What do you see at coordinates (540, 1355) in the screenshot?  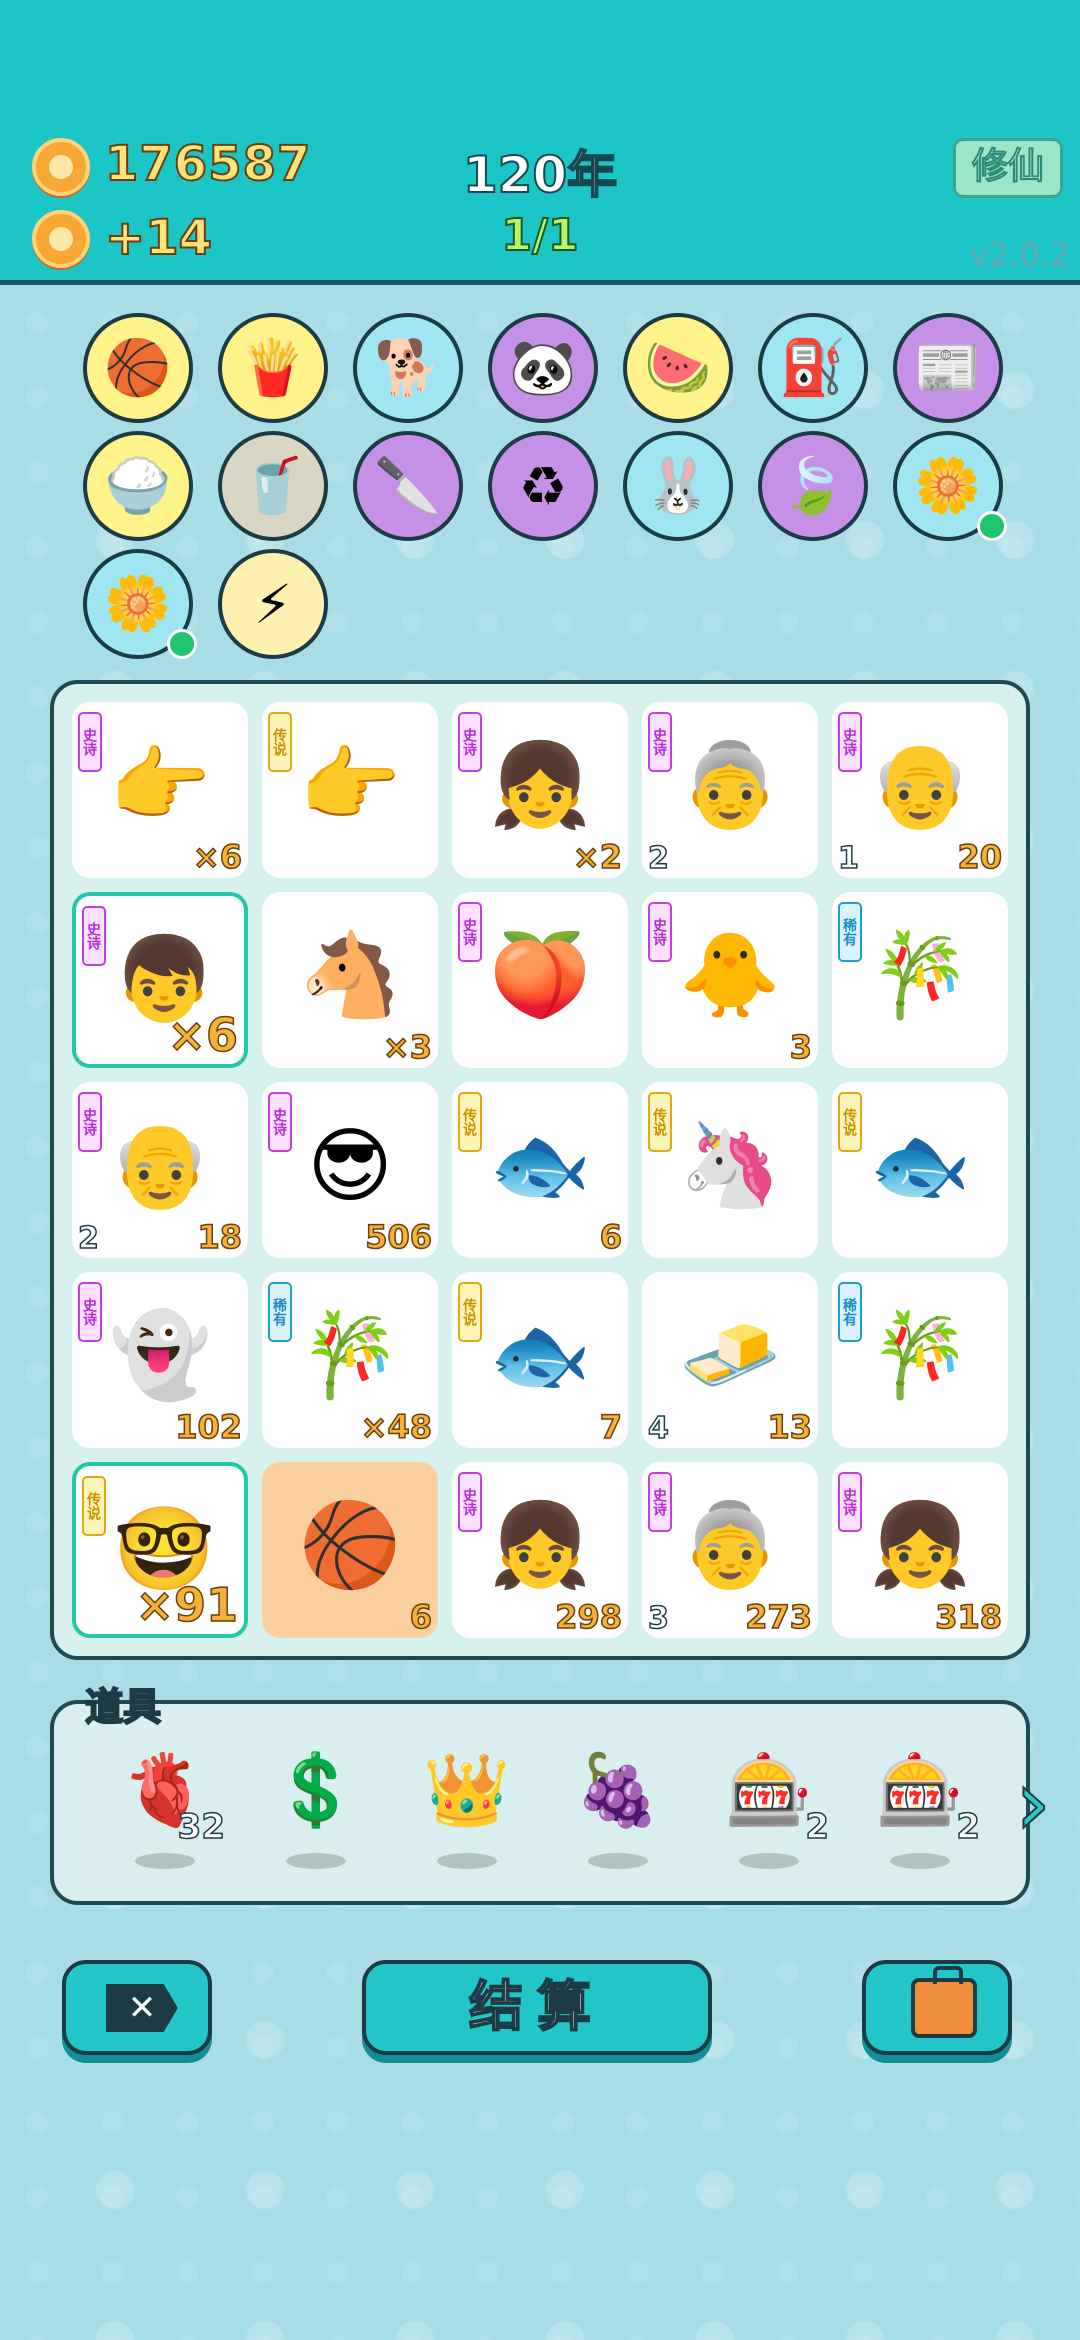 I see `koi-fish-3-icon: 🐟` at bounding box center [540, 1355].